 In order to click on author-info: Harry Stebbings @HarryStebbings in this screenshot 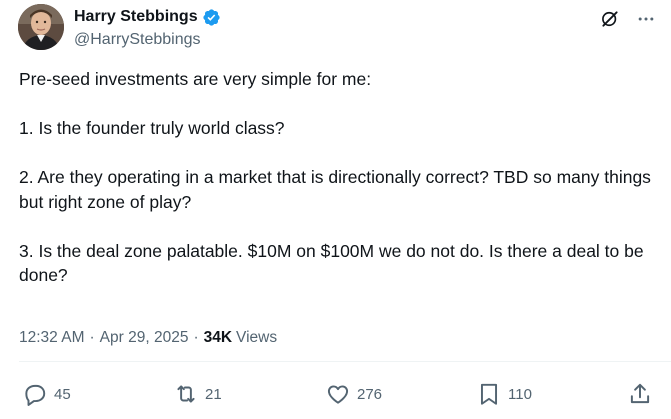, I will do `click(147, 28)`.